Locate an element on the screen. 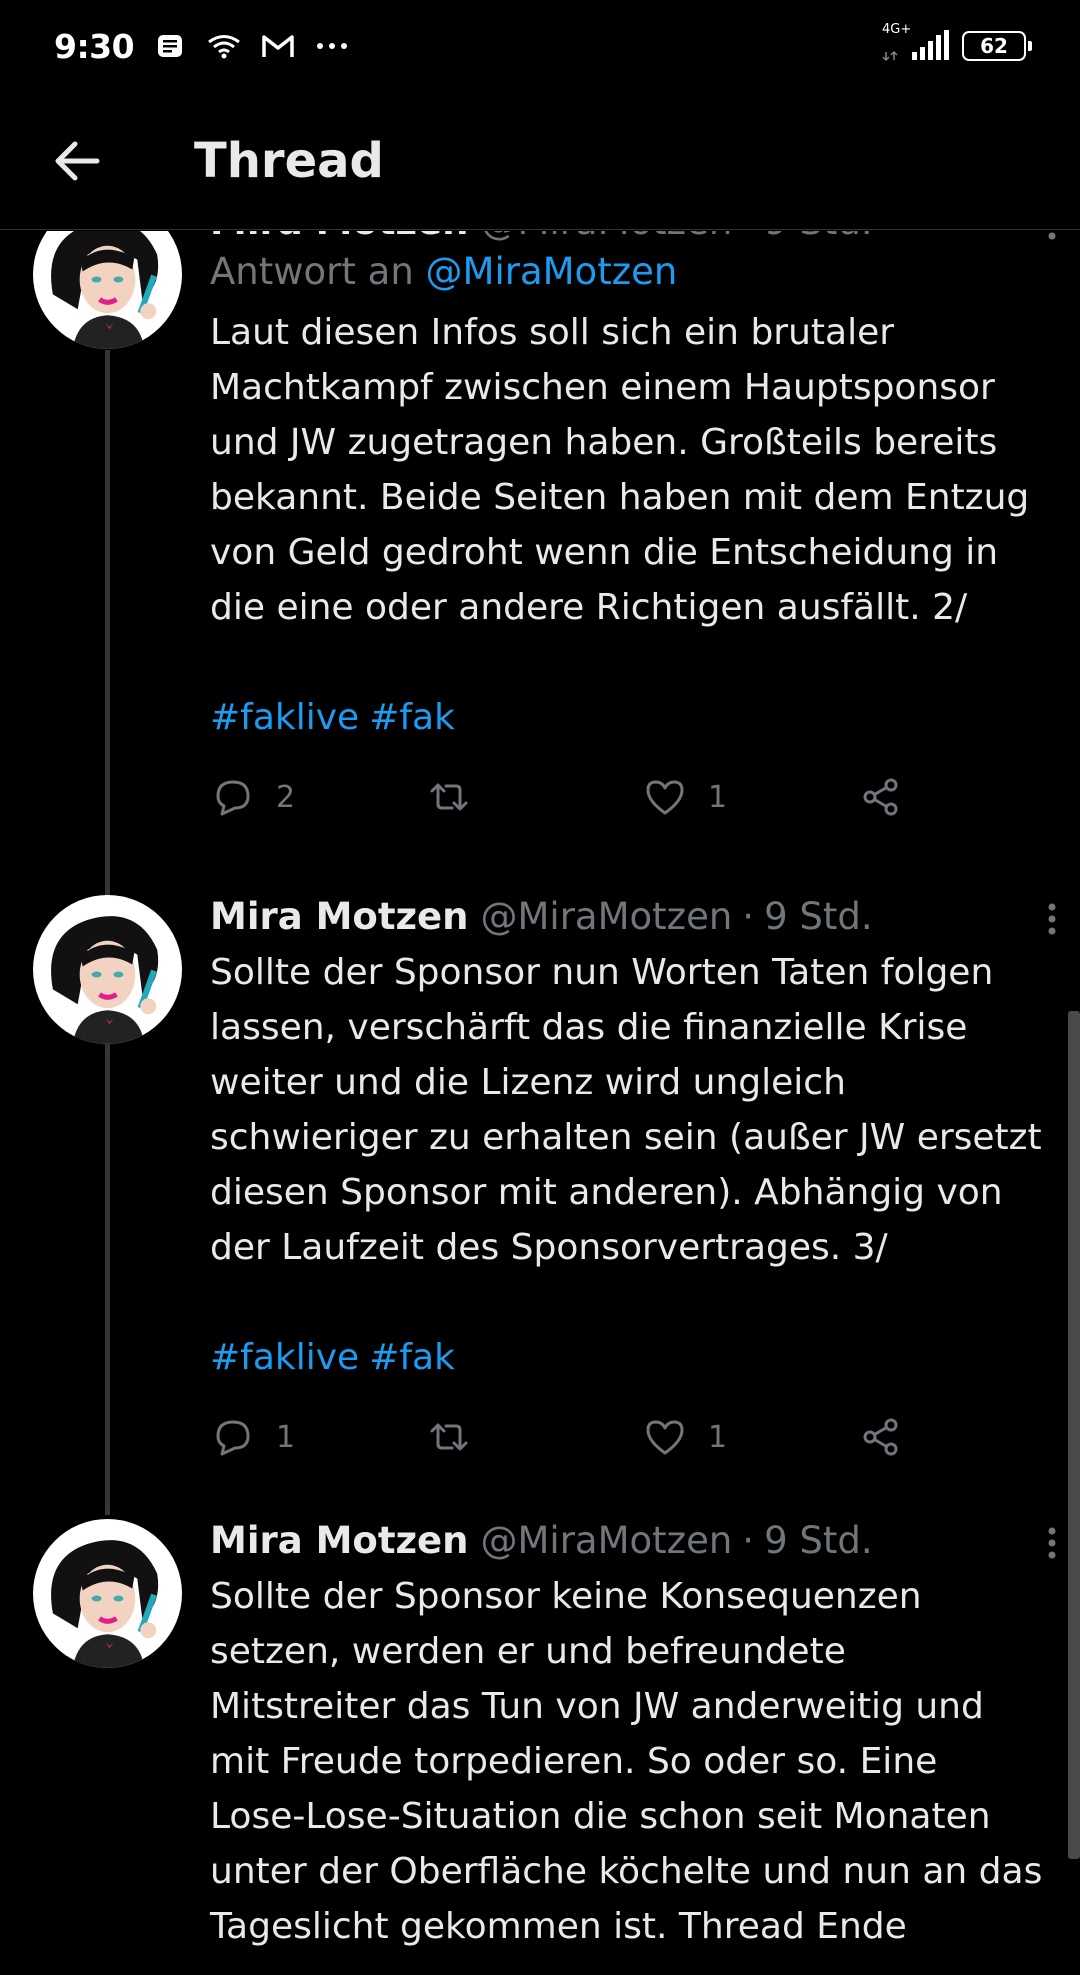 The height and width of the screenshot is (1975, 1080). reply-prefix: Antwort an is located at coordinates (312, 271).